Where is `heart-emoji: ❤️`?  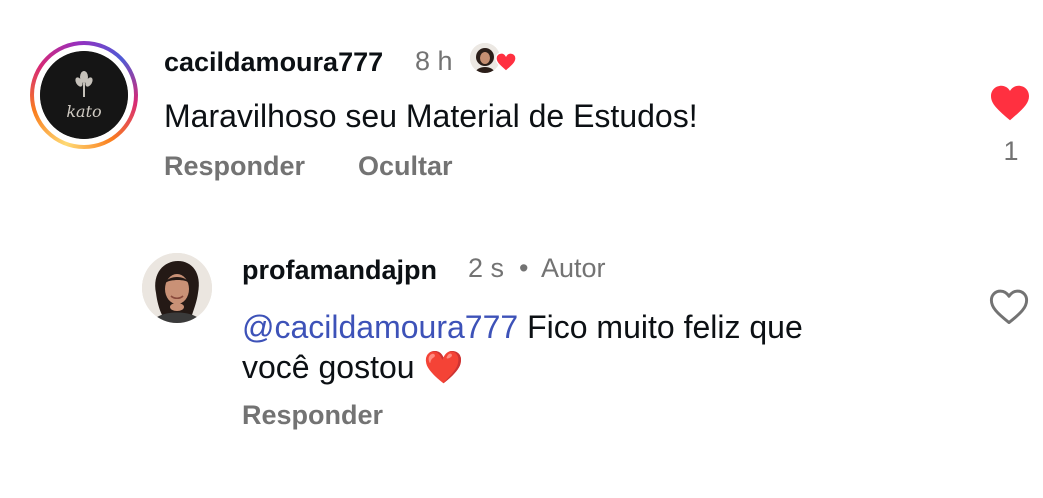
heart-emoji: ❤️ is located at coordinates (443, 367).